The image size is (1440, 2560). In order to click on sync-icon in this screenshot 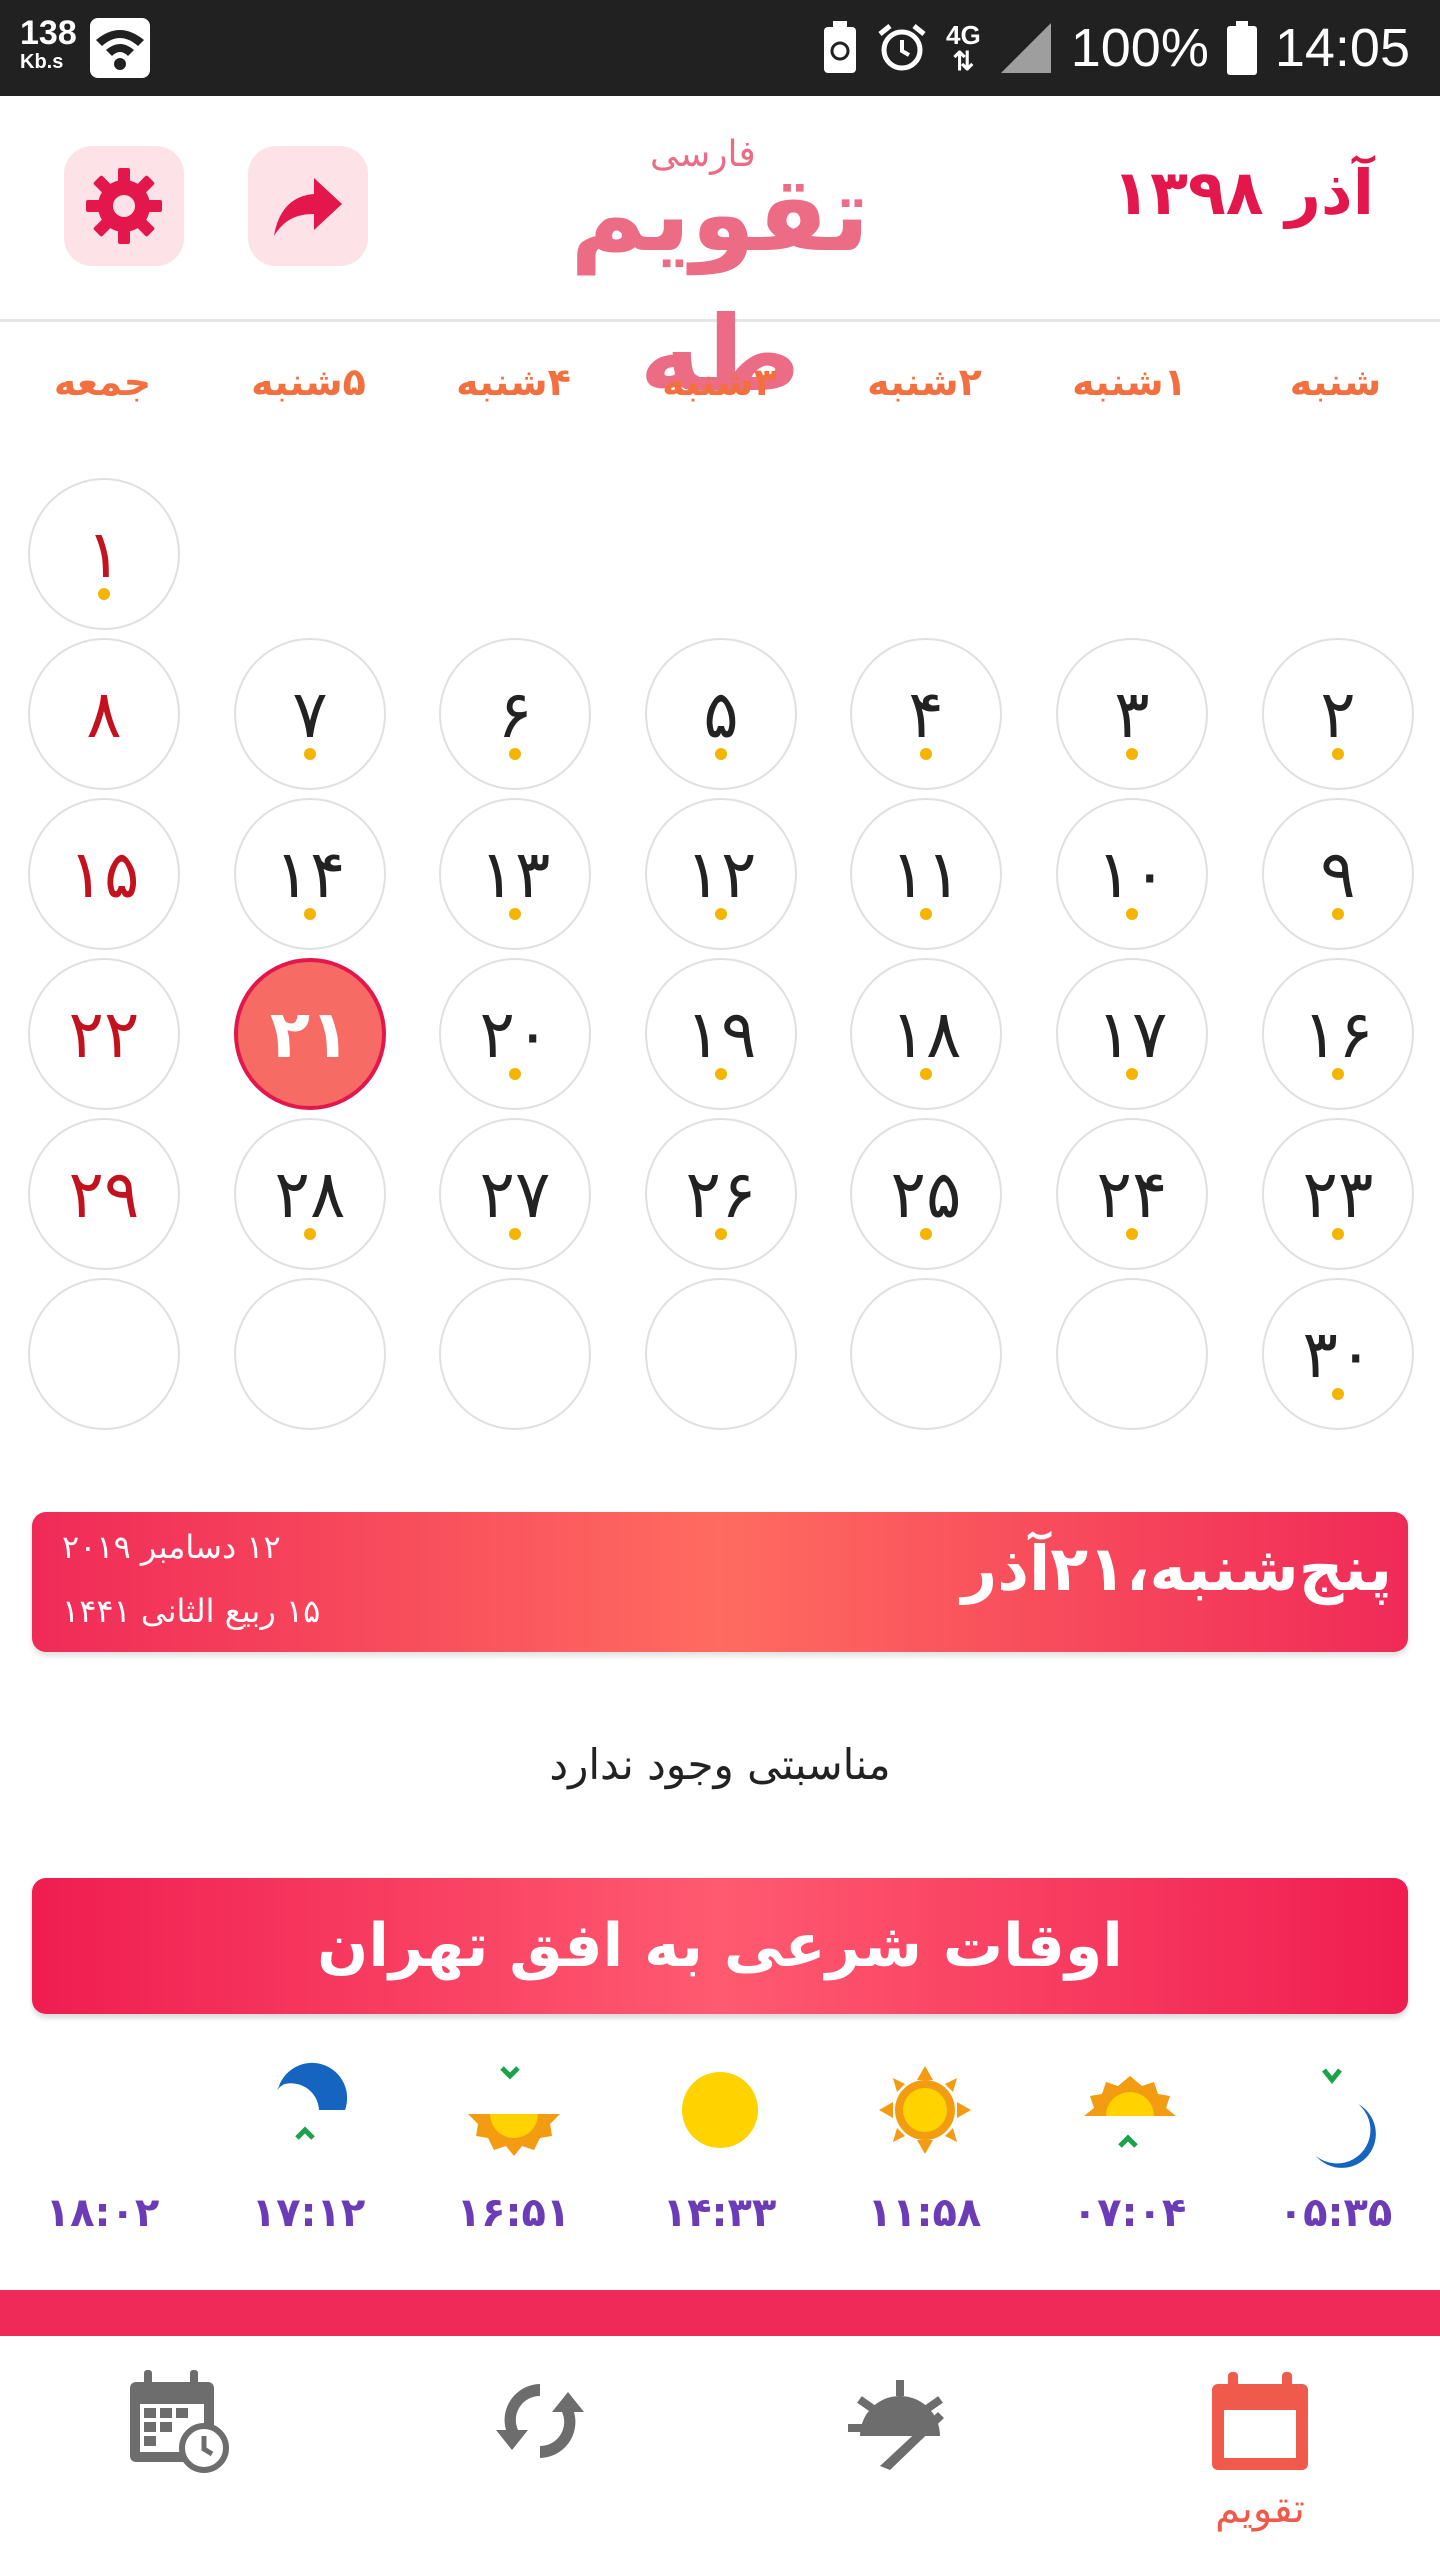, I will do `click(540, 2421)`.